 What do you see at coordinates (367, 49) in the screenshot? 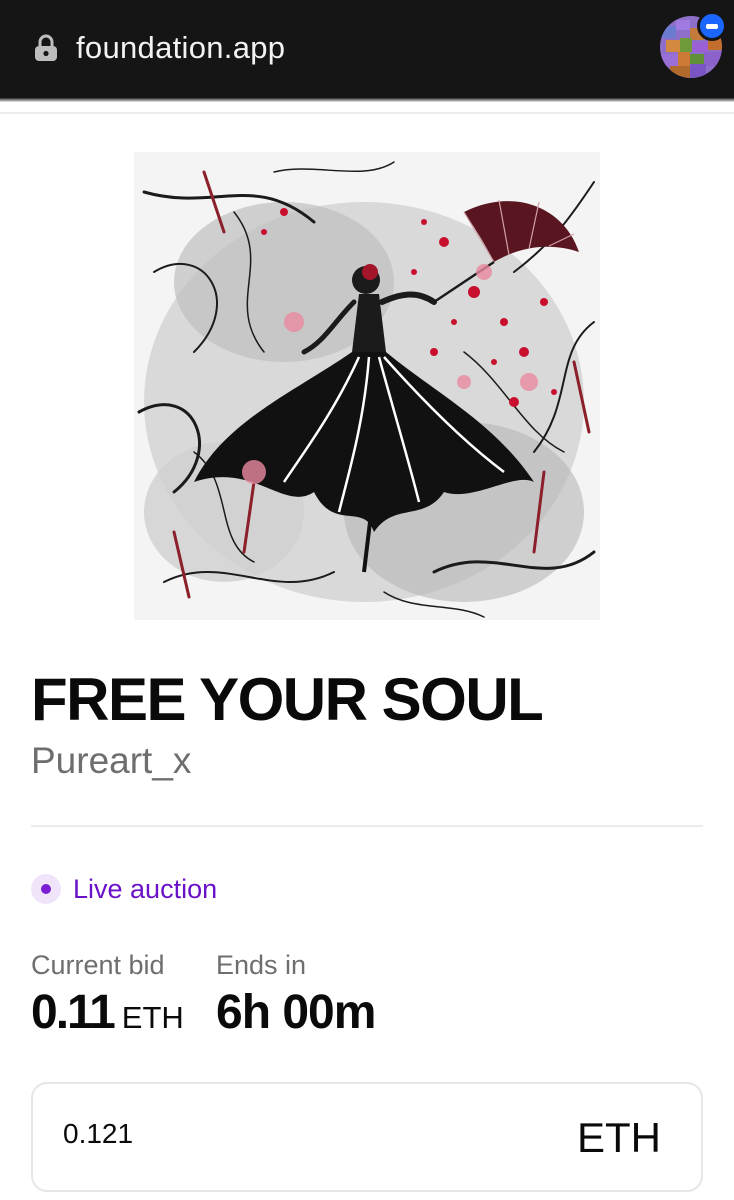
I see `browser-address-bar: foundation.app` at bounding box center [367, 49].